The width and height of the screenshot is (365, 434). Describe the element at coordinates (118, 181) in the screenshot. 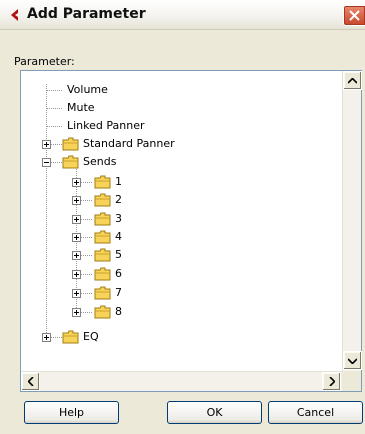

I see `tree-item-label: 1` at that location.